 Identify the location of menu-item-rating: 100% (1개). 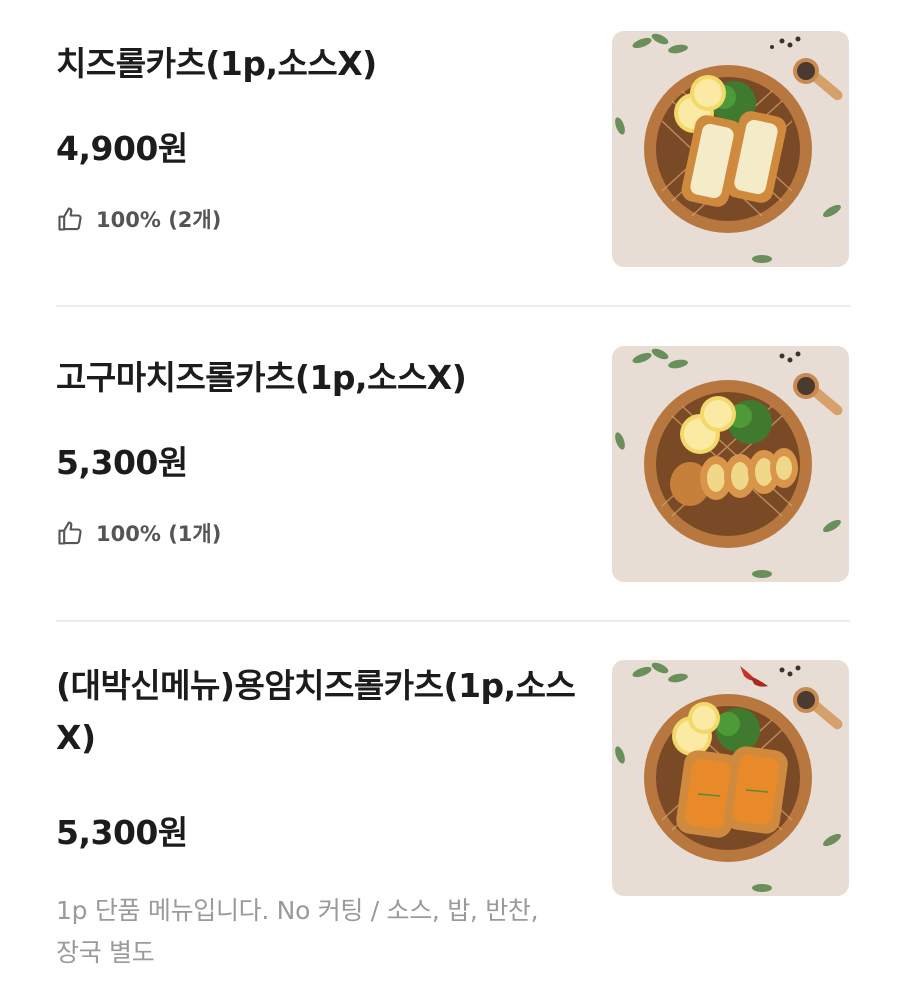
(138, 533).